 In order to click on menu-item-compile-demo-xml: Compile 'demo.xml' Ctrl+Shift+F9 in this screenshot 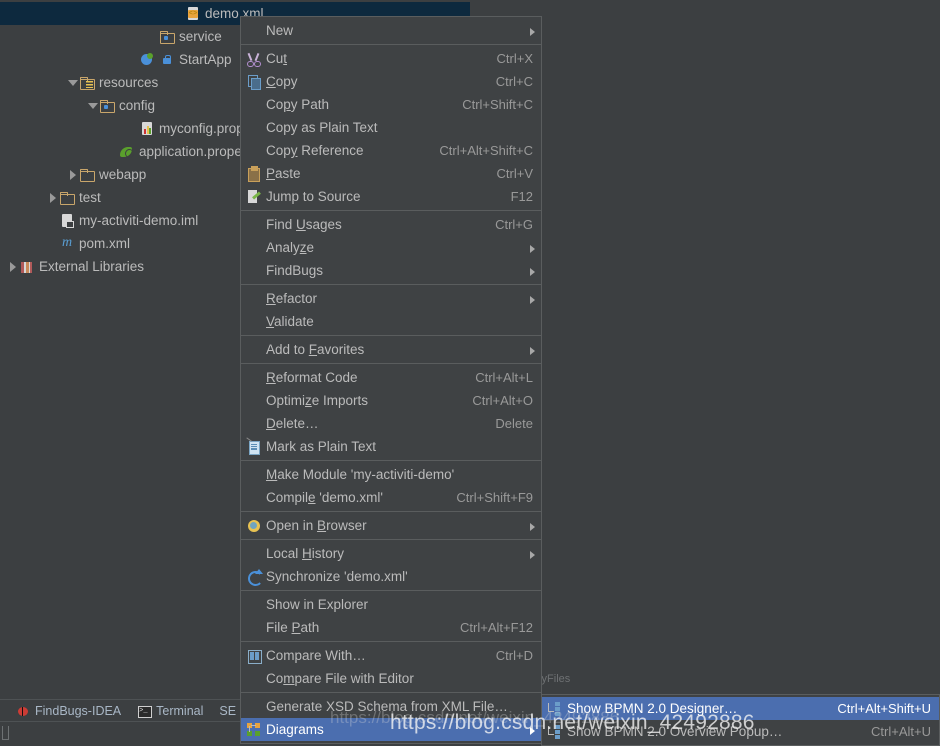, I will do `click(391, 497)`.